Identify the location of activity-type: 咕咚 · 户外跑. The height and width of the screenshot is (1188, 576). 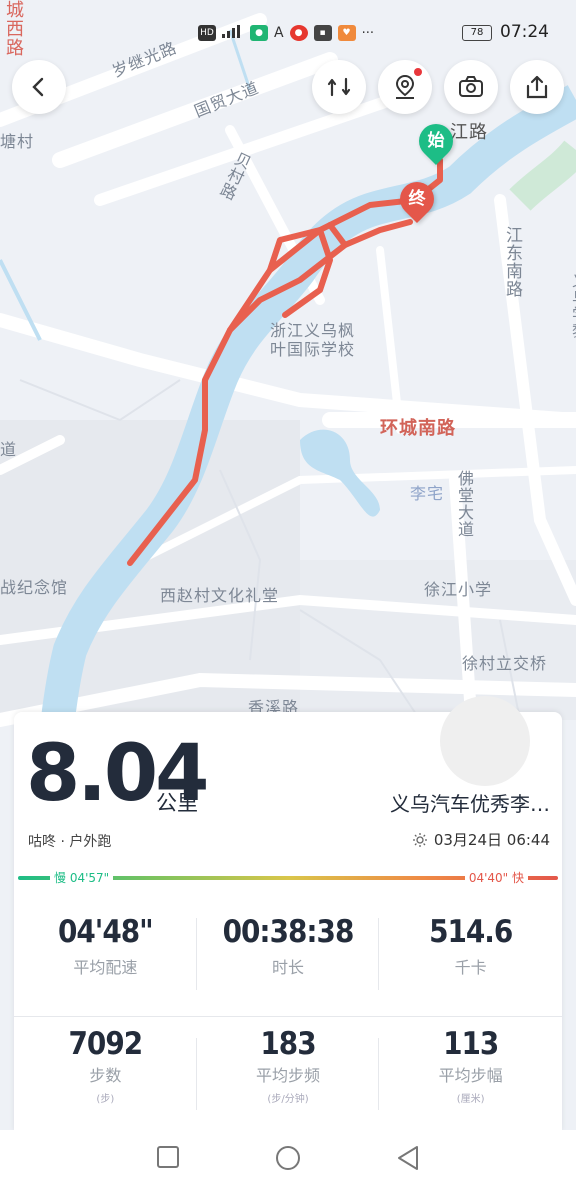
(70, 842).